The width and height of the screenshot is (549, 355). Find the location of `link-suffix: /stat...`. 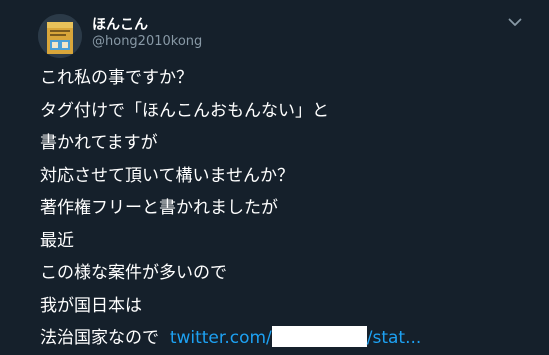

link-suffix: /stat... is located at coordinates (394, 338).